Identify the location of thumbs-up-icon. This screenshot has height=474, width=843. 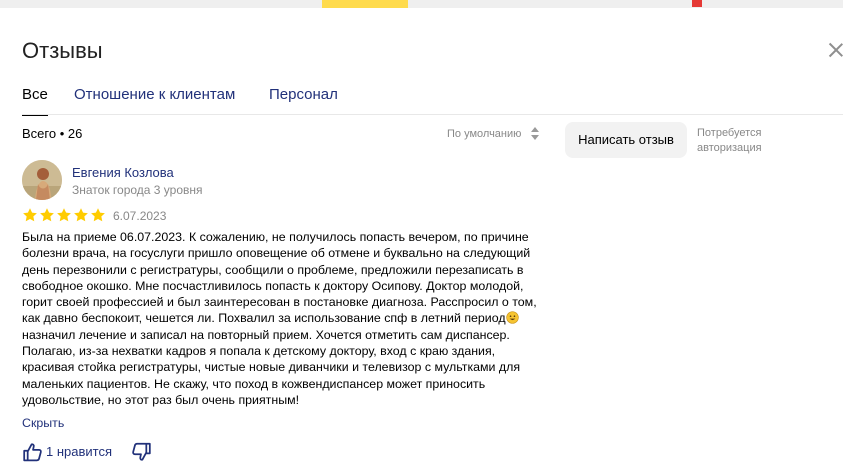
(32, 452).